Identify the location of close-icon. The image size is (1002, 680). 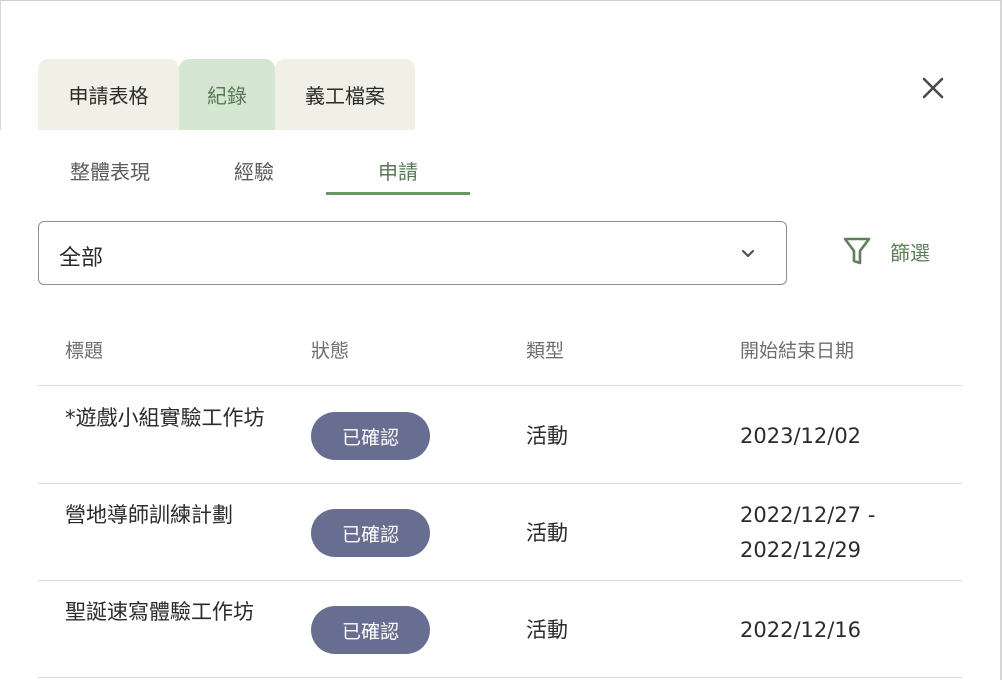
(933, 88).